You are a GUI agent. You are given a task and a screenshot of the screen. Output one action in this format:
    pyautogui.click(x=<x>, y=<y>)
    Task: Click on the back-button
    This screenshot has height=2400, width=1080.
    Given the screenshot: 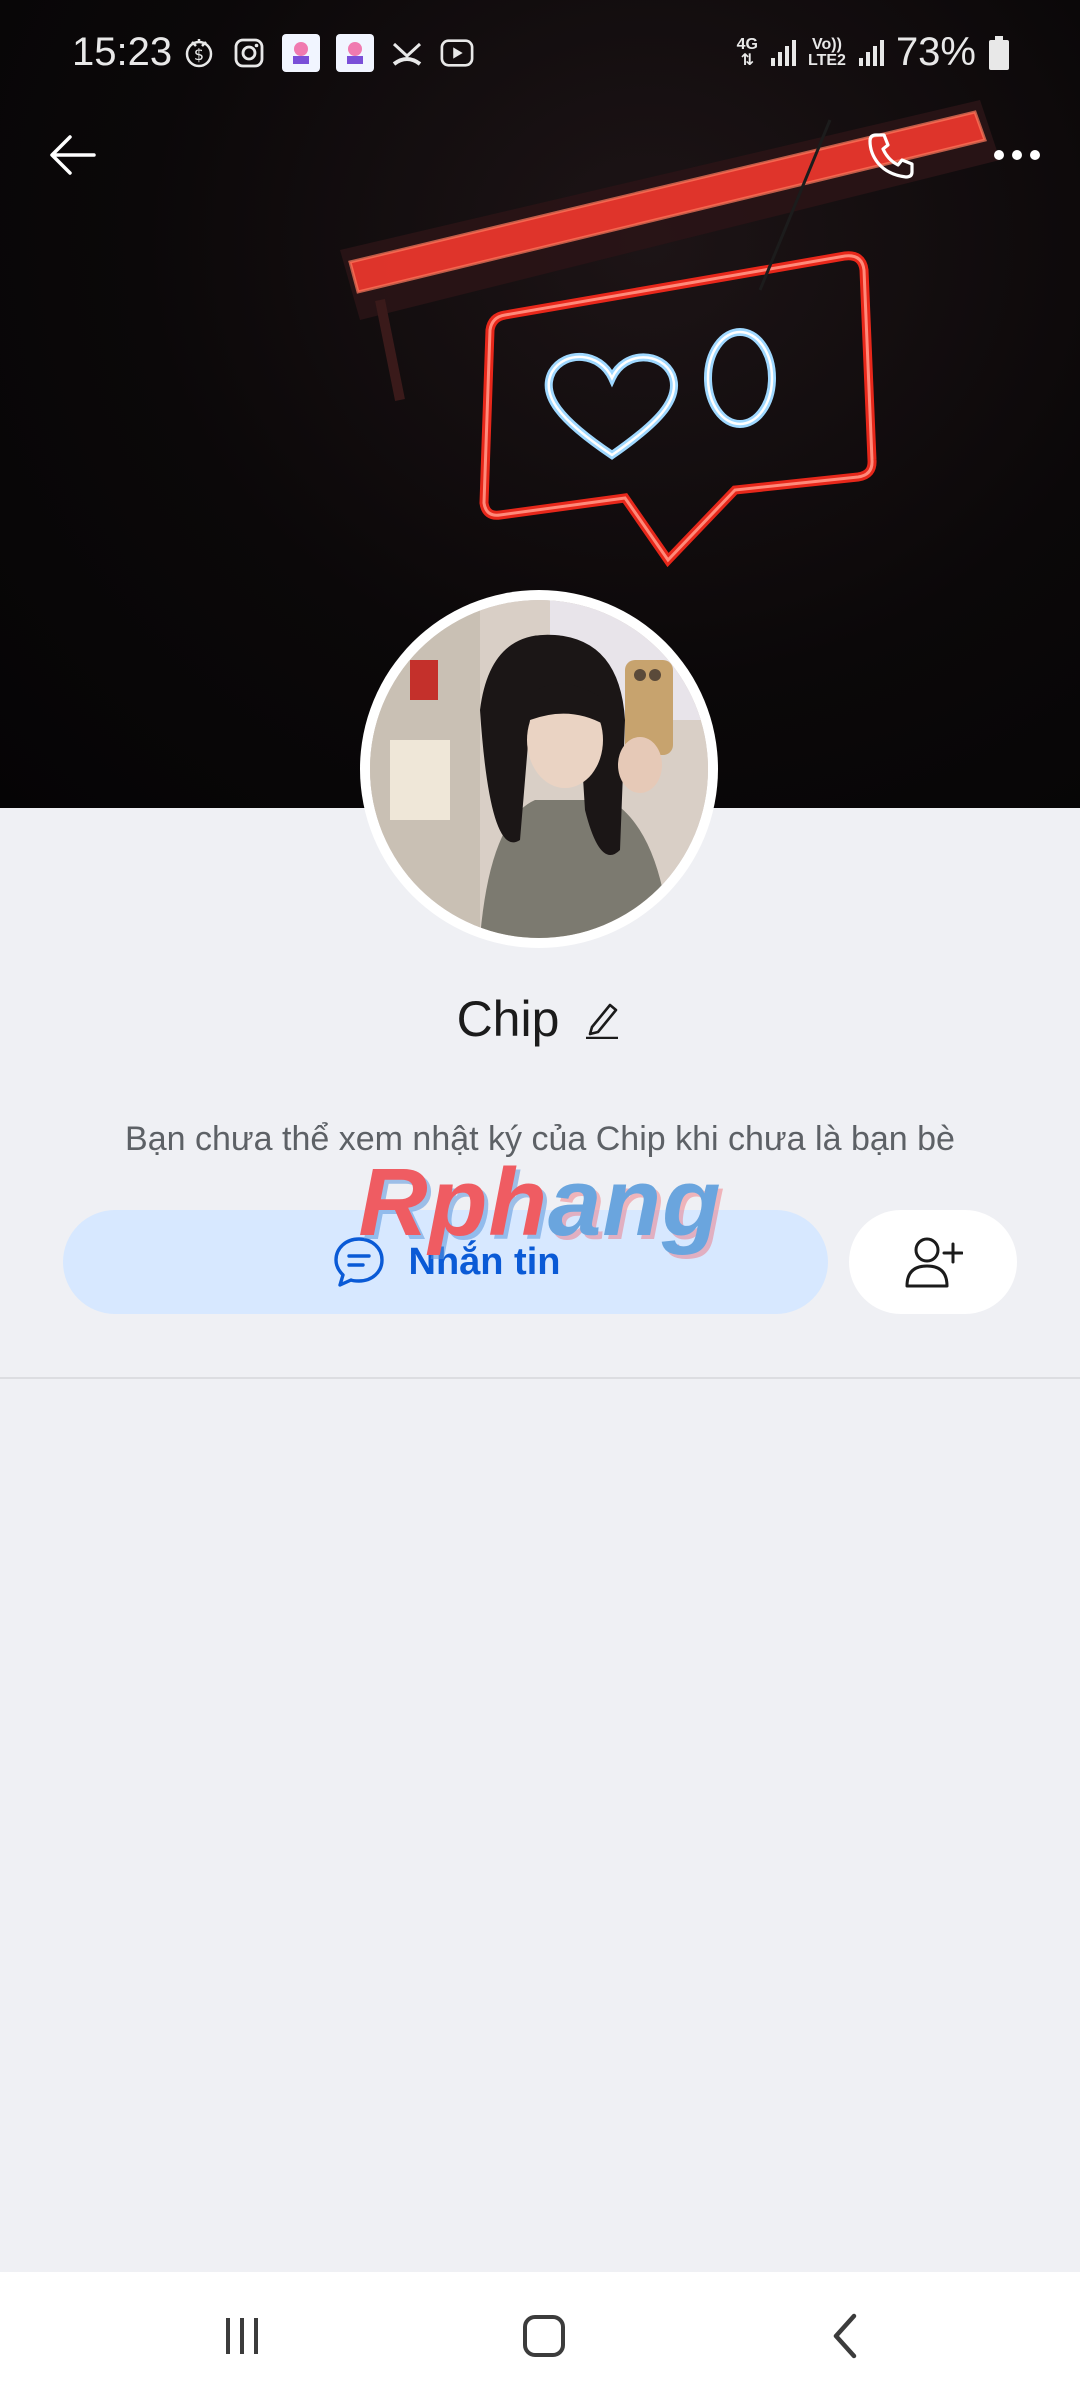 What is the action you would take?
    pyautogui.click(x=73, y=155)
    